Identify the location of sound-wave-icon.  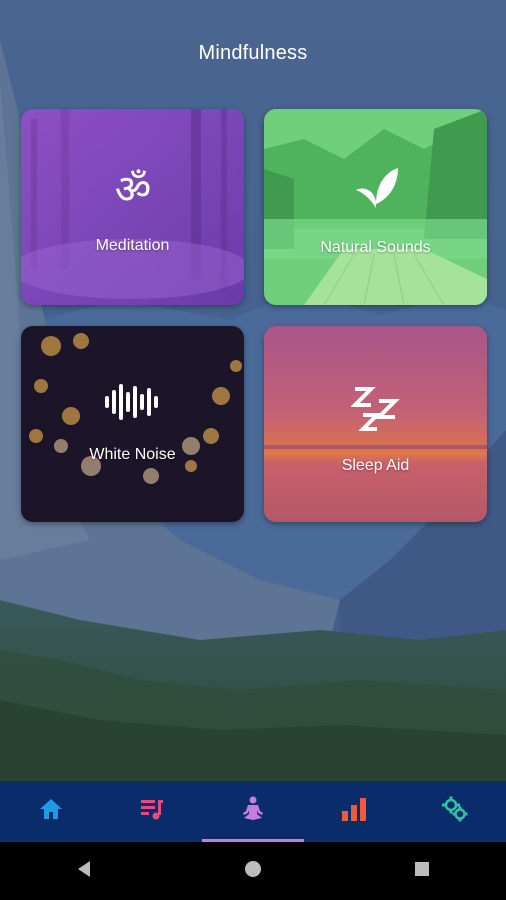
(132, 402).